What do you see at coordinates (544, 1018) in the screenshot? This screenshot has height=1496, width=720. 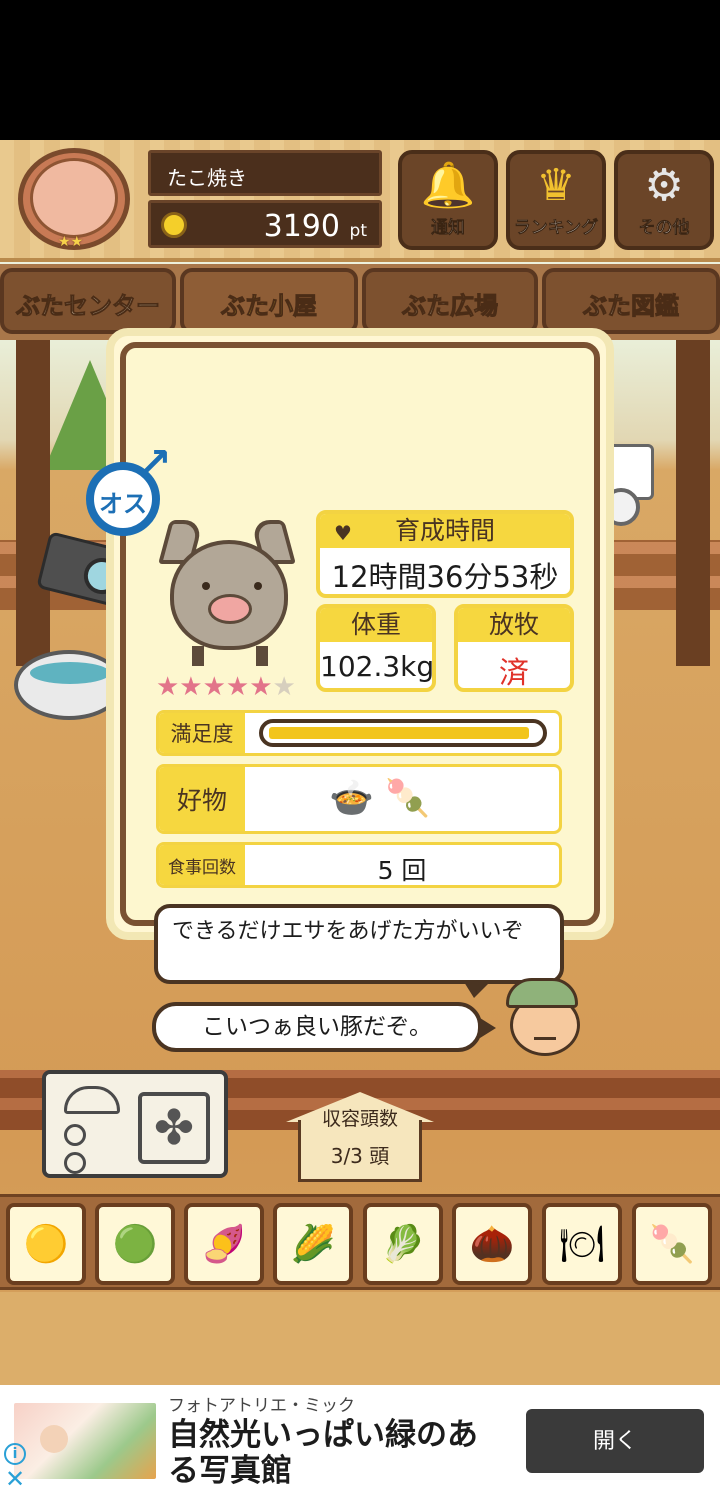 I see `farmer-avatar` at bounding box center [544, 1018].